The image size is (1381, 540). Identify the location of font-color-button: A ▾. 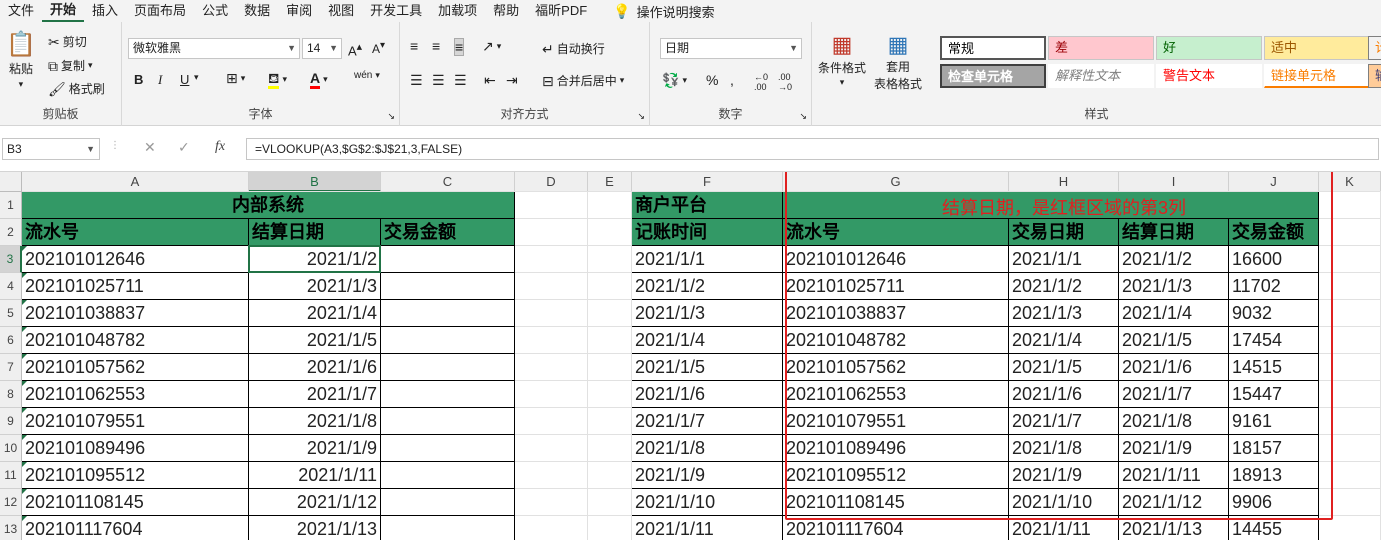
(319, 79).